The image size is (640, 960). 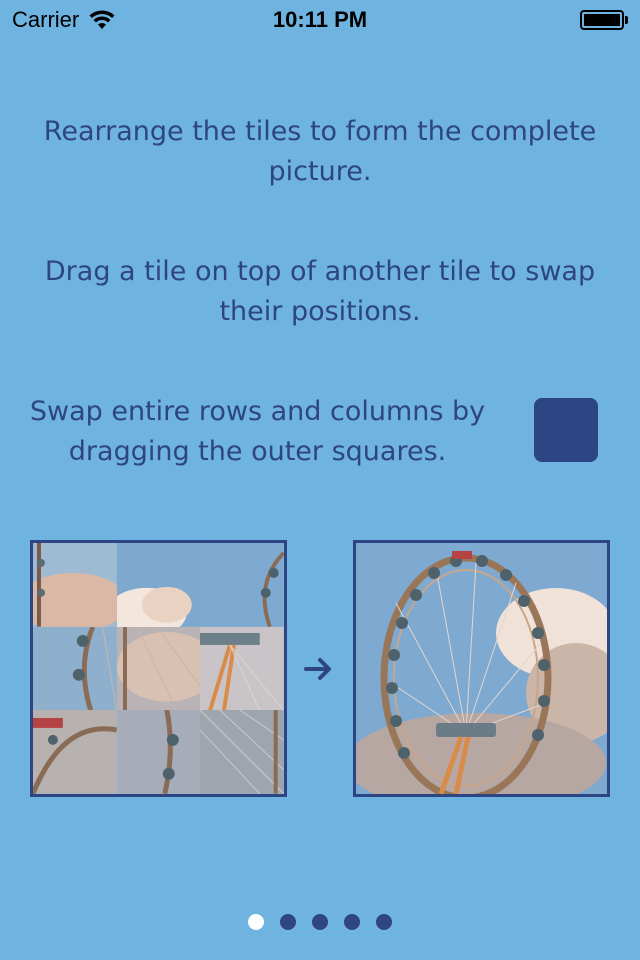 I want to click on outer-square-example, so click(x=566, y=430).